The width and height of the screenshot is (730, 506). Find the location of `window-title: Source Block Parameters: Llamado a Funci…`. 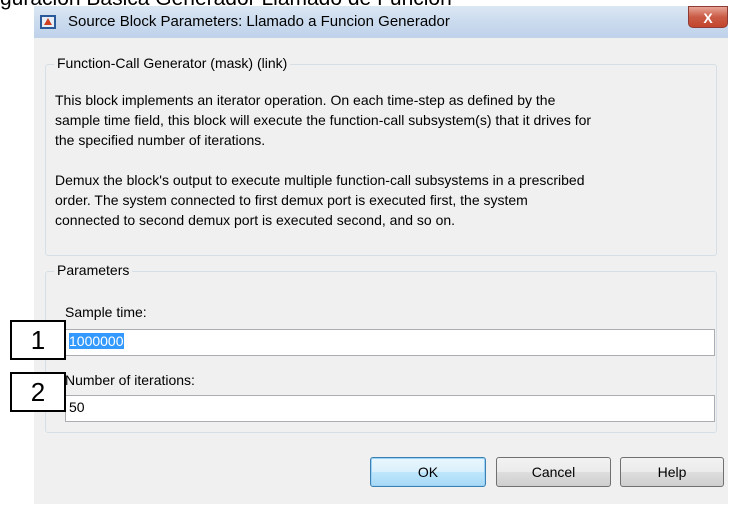

window-title: Source Block Parameters: Llamado a Funci… is located at coordinates (259, 21).